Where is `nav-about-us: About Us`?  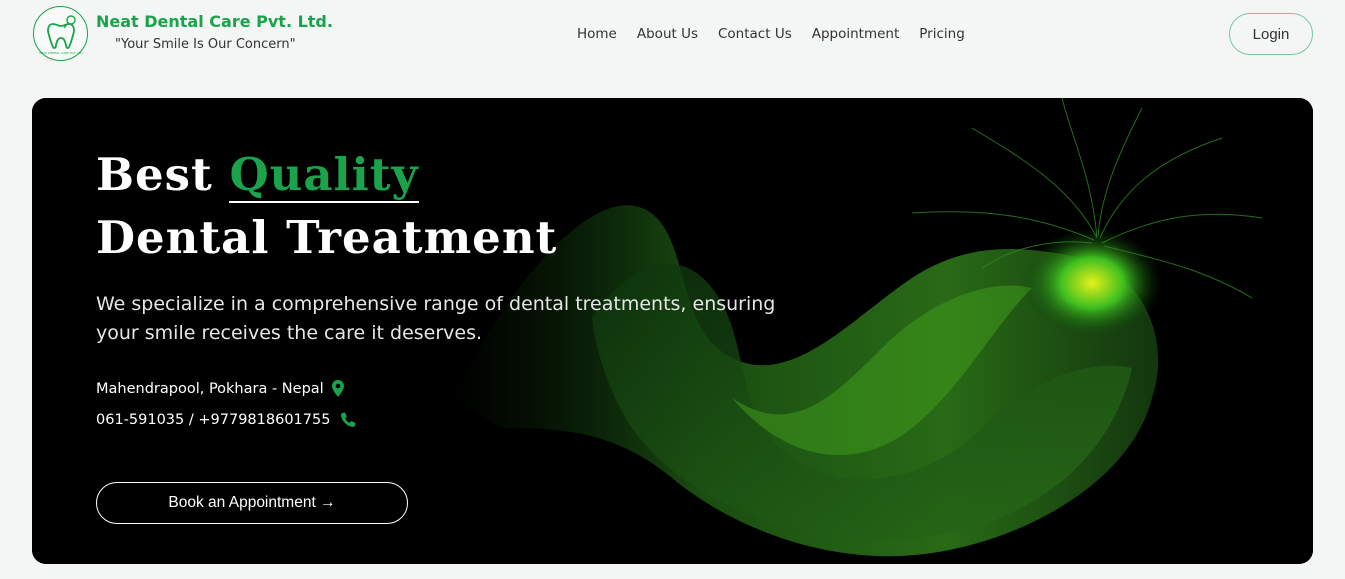
nav-about-us: About Us is located at coordinates (667, 34).